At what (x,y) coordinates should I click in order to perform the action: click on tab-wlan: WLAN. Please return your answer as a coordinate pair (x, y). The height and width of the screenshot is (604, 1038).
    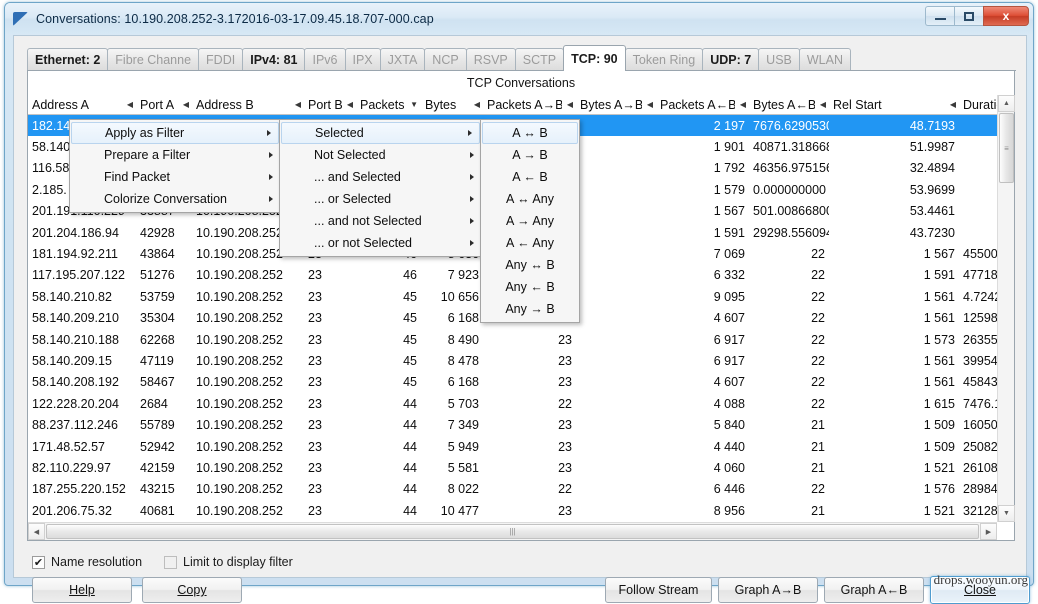
    Looking at the image, I should click on (825, 59).